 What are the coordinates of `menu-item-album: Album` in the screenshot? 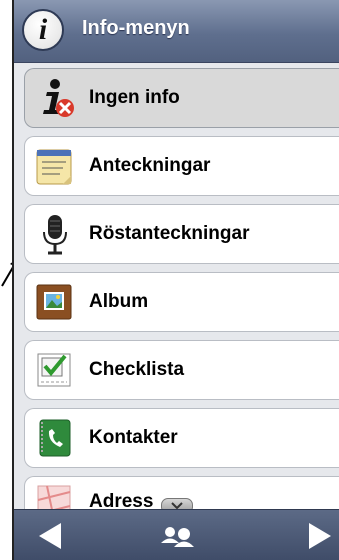 It's located at (181, 302).